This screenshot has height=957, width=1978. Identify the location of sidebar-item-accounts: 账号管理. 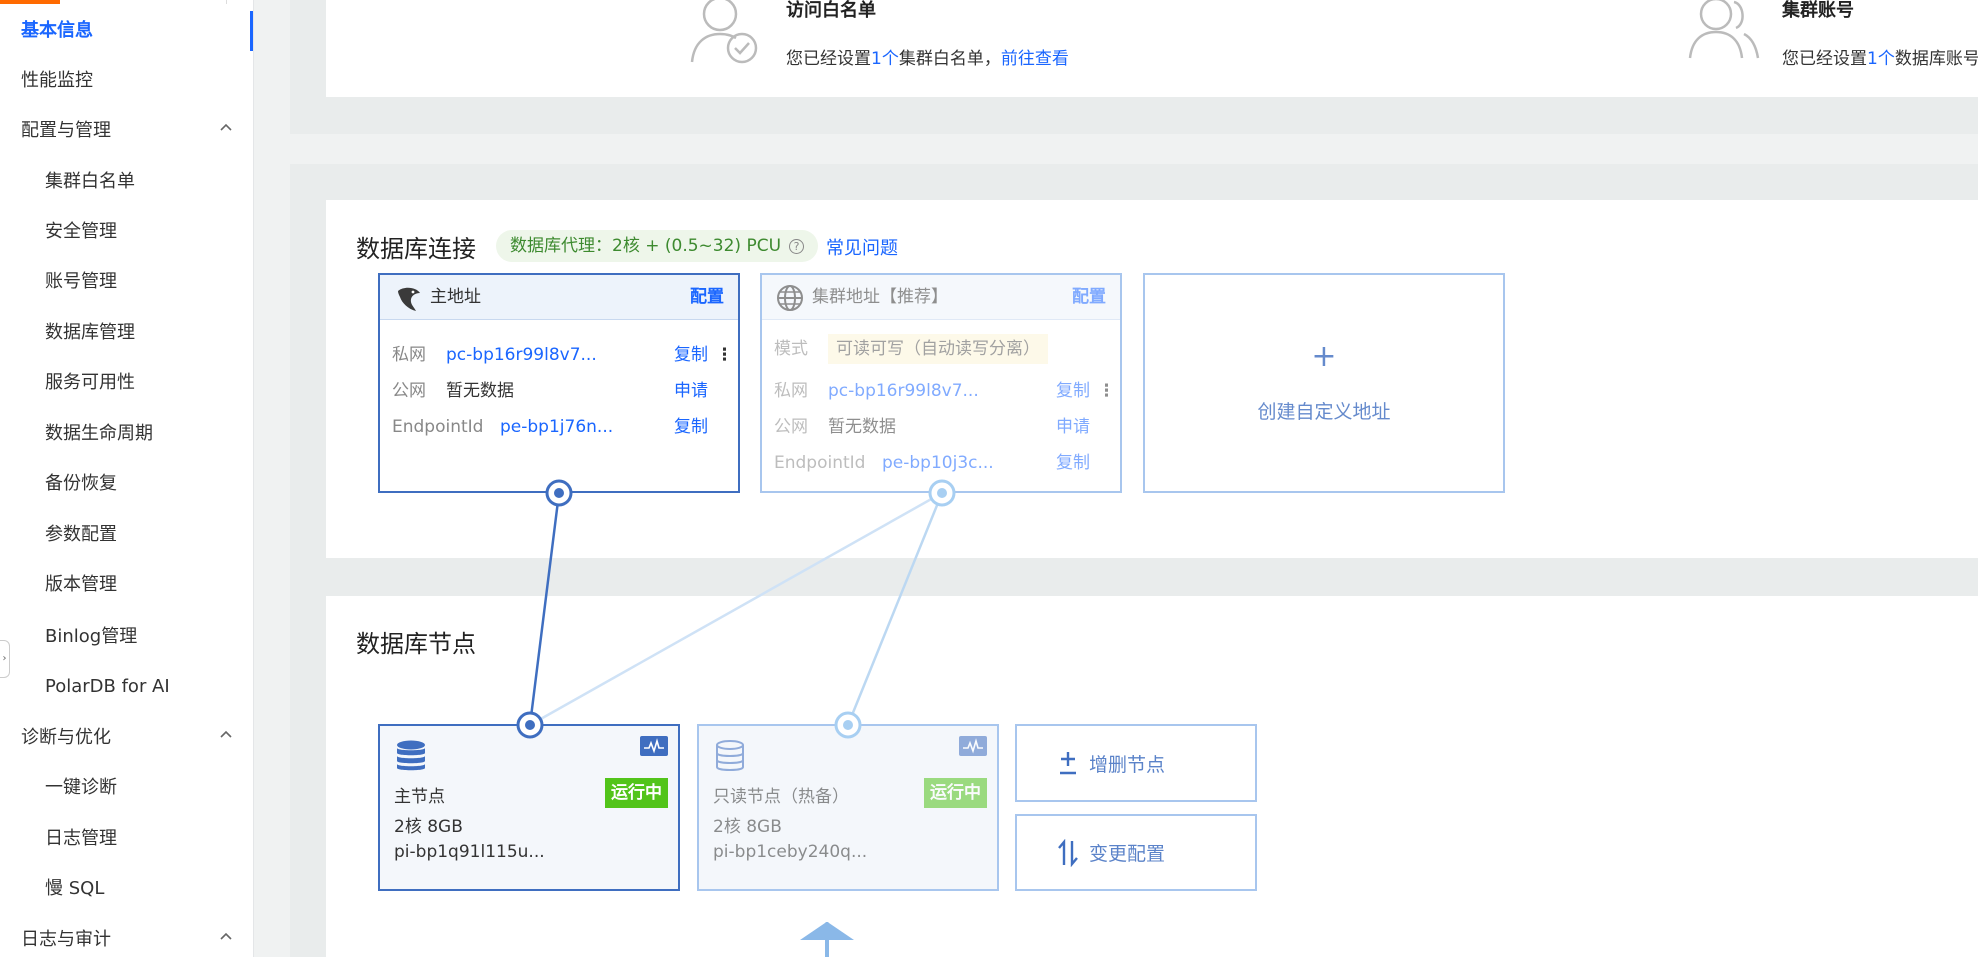
(126, 282).